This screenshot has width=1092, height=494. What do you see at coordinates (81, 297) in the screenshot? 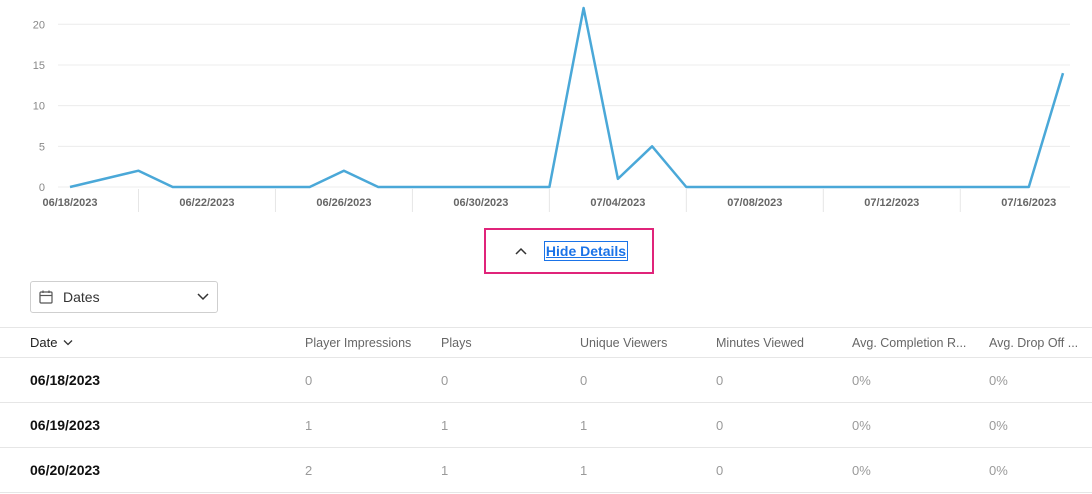
I see `dates-filter-label: Dates` at bounding box center [81, 297].